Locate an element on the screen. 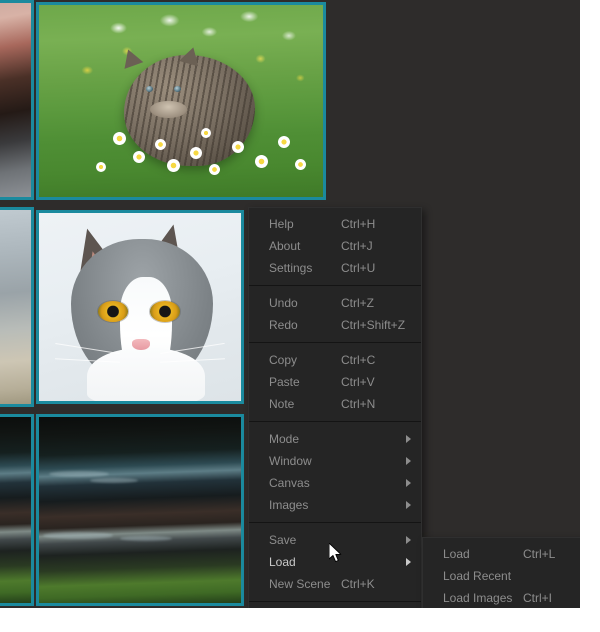 Image resolution: width=600 pixels, height=632 pixels. menu-item-load-images: Load Images Ctrl+I is located at coordinates (501, 597).